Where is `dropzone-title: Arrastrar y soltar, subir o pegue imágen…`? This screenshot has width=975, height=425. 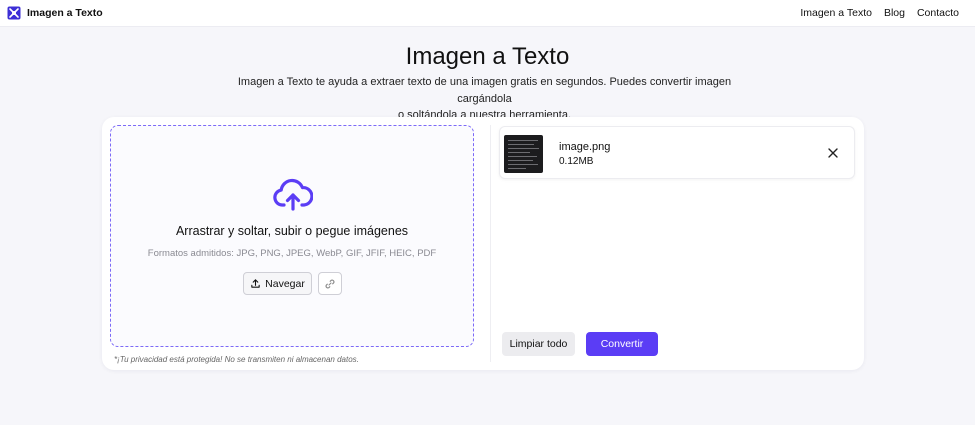 dropzone-title: Arrastrar y soltar, subir o pegue imágen… is located at coordinates (292, 231).